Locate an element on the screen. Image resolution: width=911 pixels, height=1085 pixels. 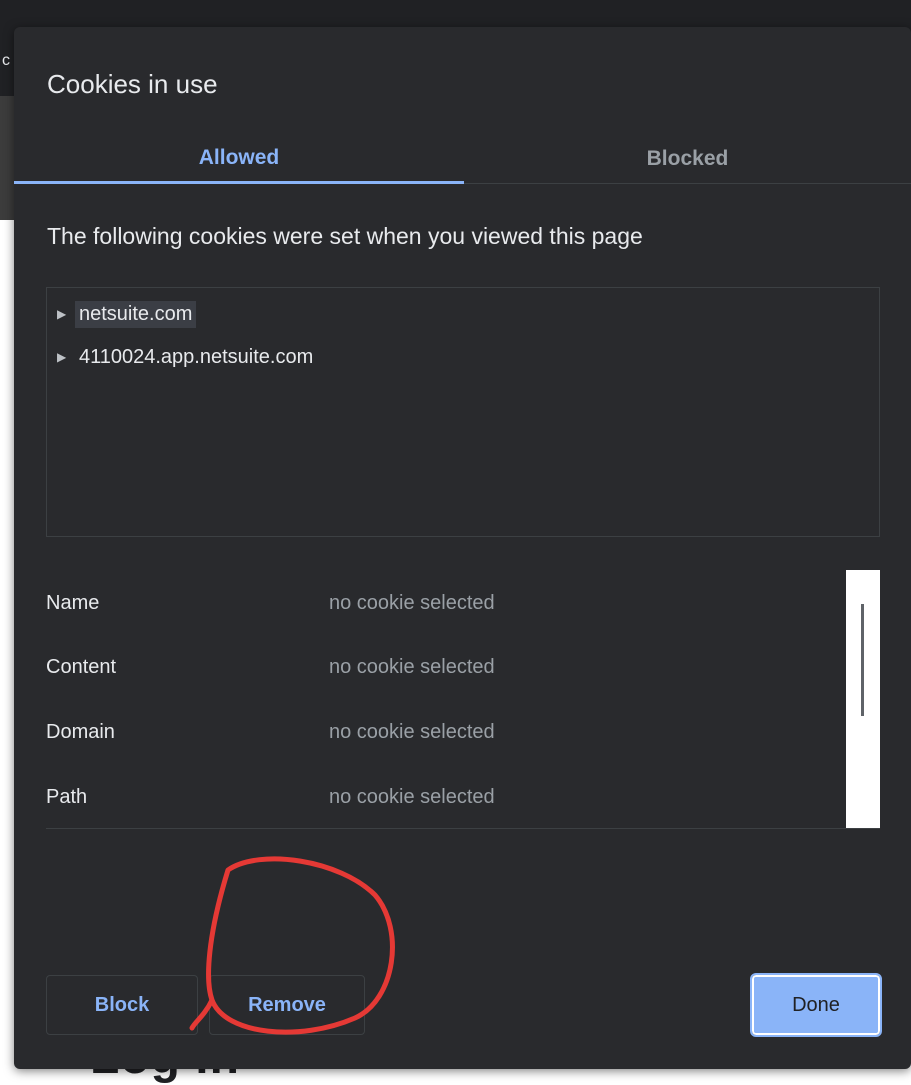
scrollbar-thumb is located at coordinates (862, 660).